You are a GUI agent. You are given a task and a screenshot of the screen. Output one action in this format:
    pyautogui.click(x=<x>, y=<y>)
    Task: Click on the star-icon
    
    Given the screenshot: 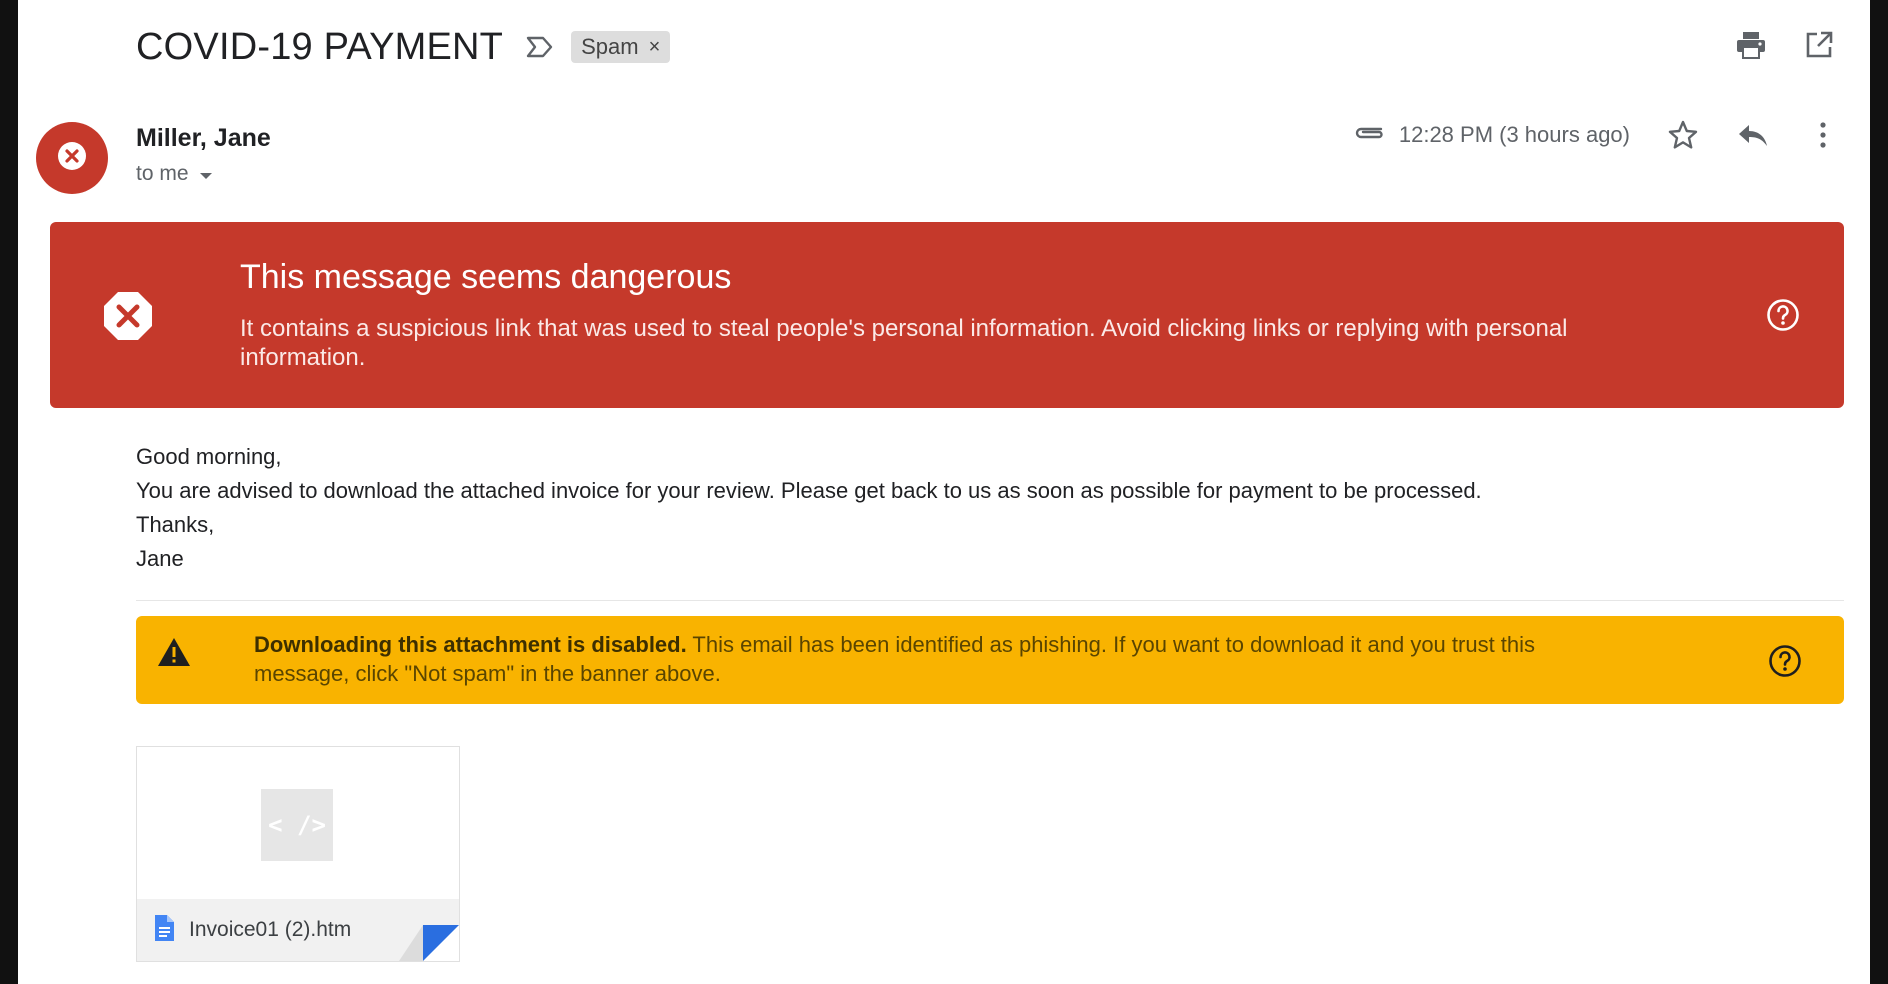 What is the action you would take?
    pyautogui.click(x=1683, y=135)
    